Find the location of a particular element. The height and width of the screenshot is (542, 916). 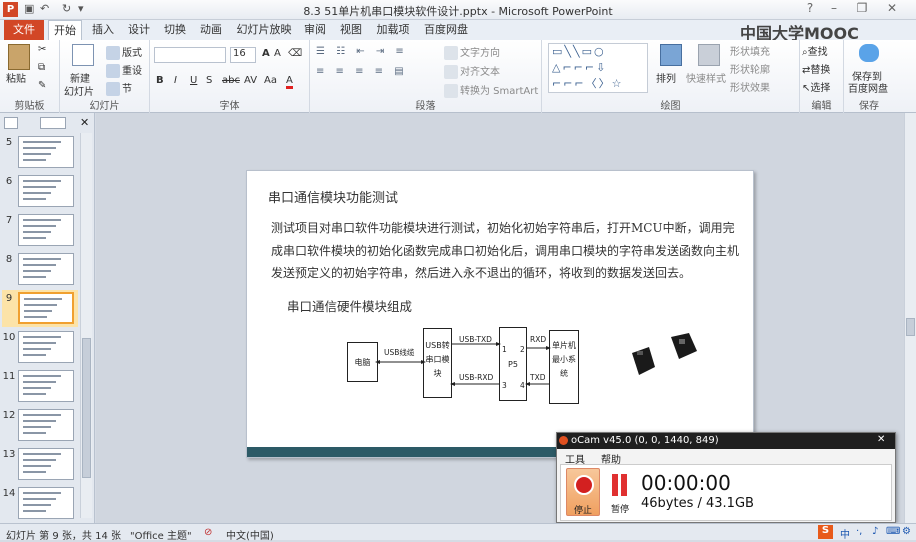

copy-icon: ⧉ is located at coordinates (41, 67).